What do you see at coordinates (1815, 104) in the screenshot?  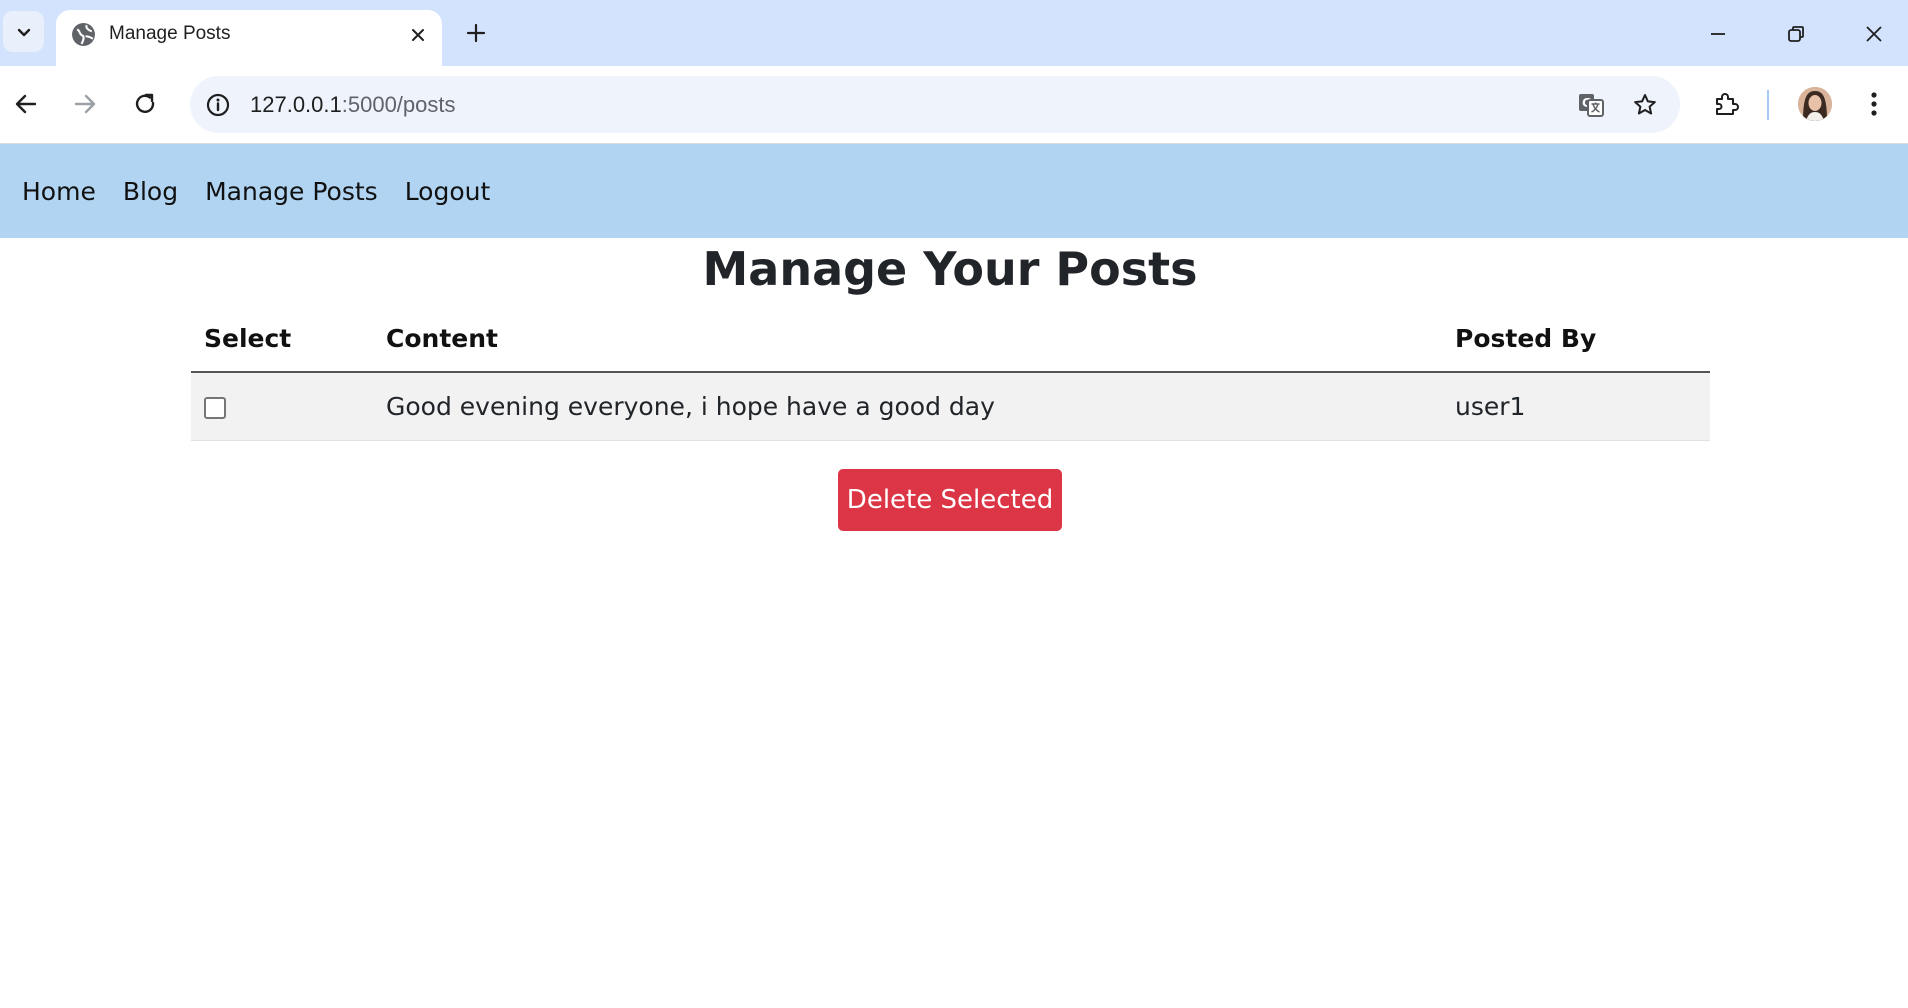 I see `avatar` at bounding box center [1815, 104].